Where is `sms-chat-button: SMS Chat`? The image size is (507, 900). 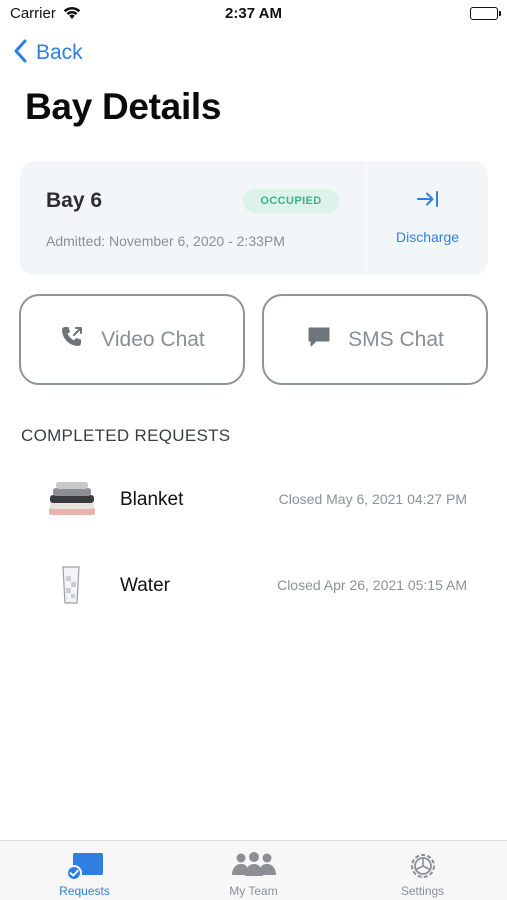 sms-chat-button: SMS Chat is located at coordinates (375, 339).